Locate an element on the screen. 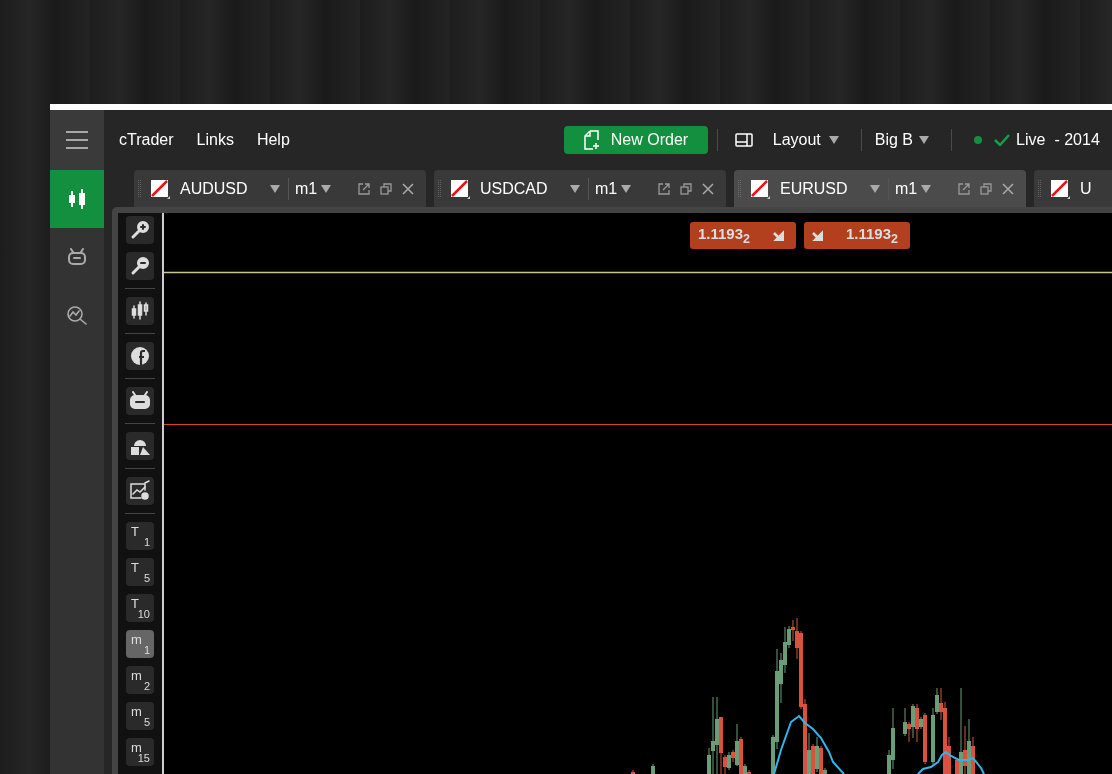  chart-tab: EURUSD m1 is located at coordinates (880, 188).